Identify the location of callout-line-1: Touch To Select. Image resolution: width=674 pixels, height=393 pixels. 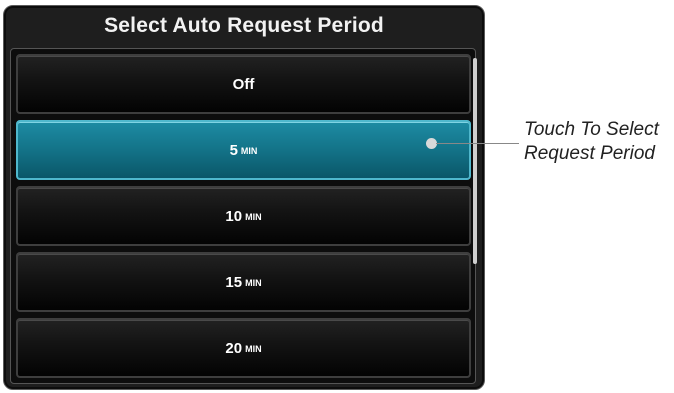
(591, 129).